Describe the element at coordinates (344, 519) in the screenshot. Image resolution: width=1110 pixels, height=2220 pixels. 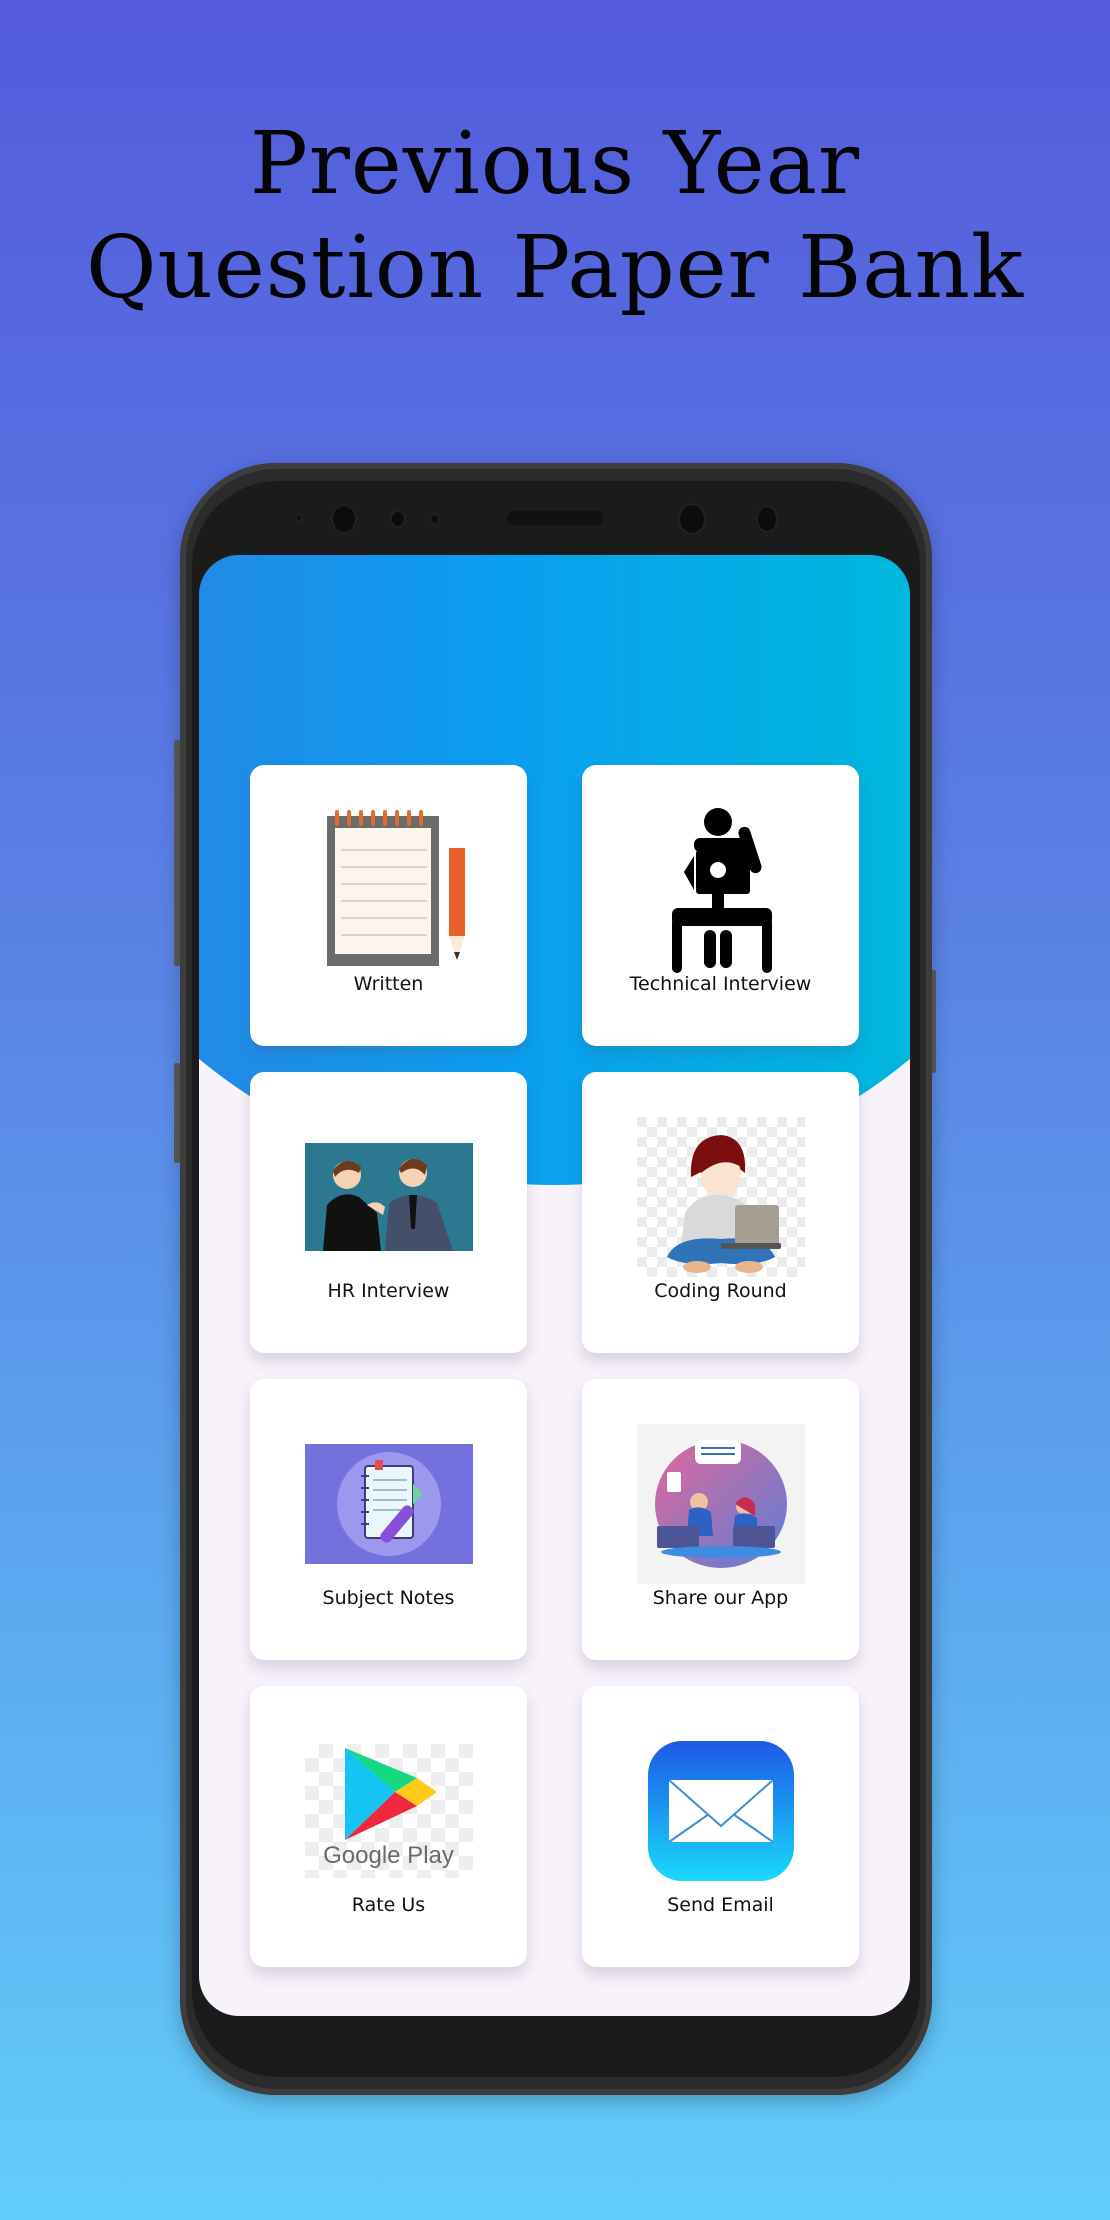
I see `phone-front-camera-icon` at that location.